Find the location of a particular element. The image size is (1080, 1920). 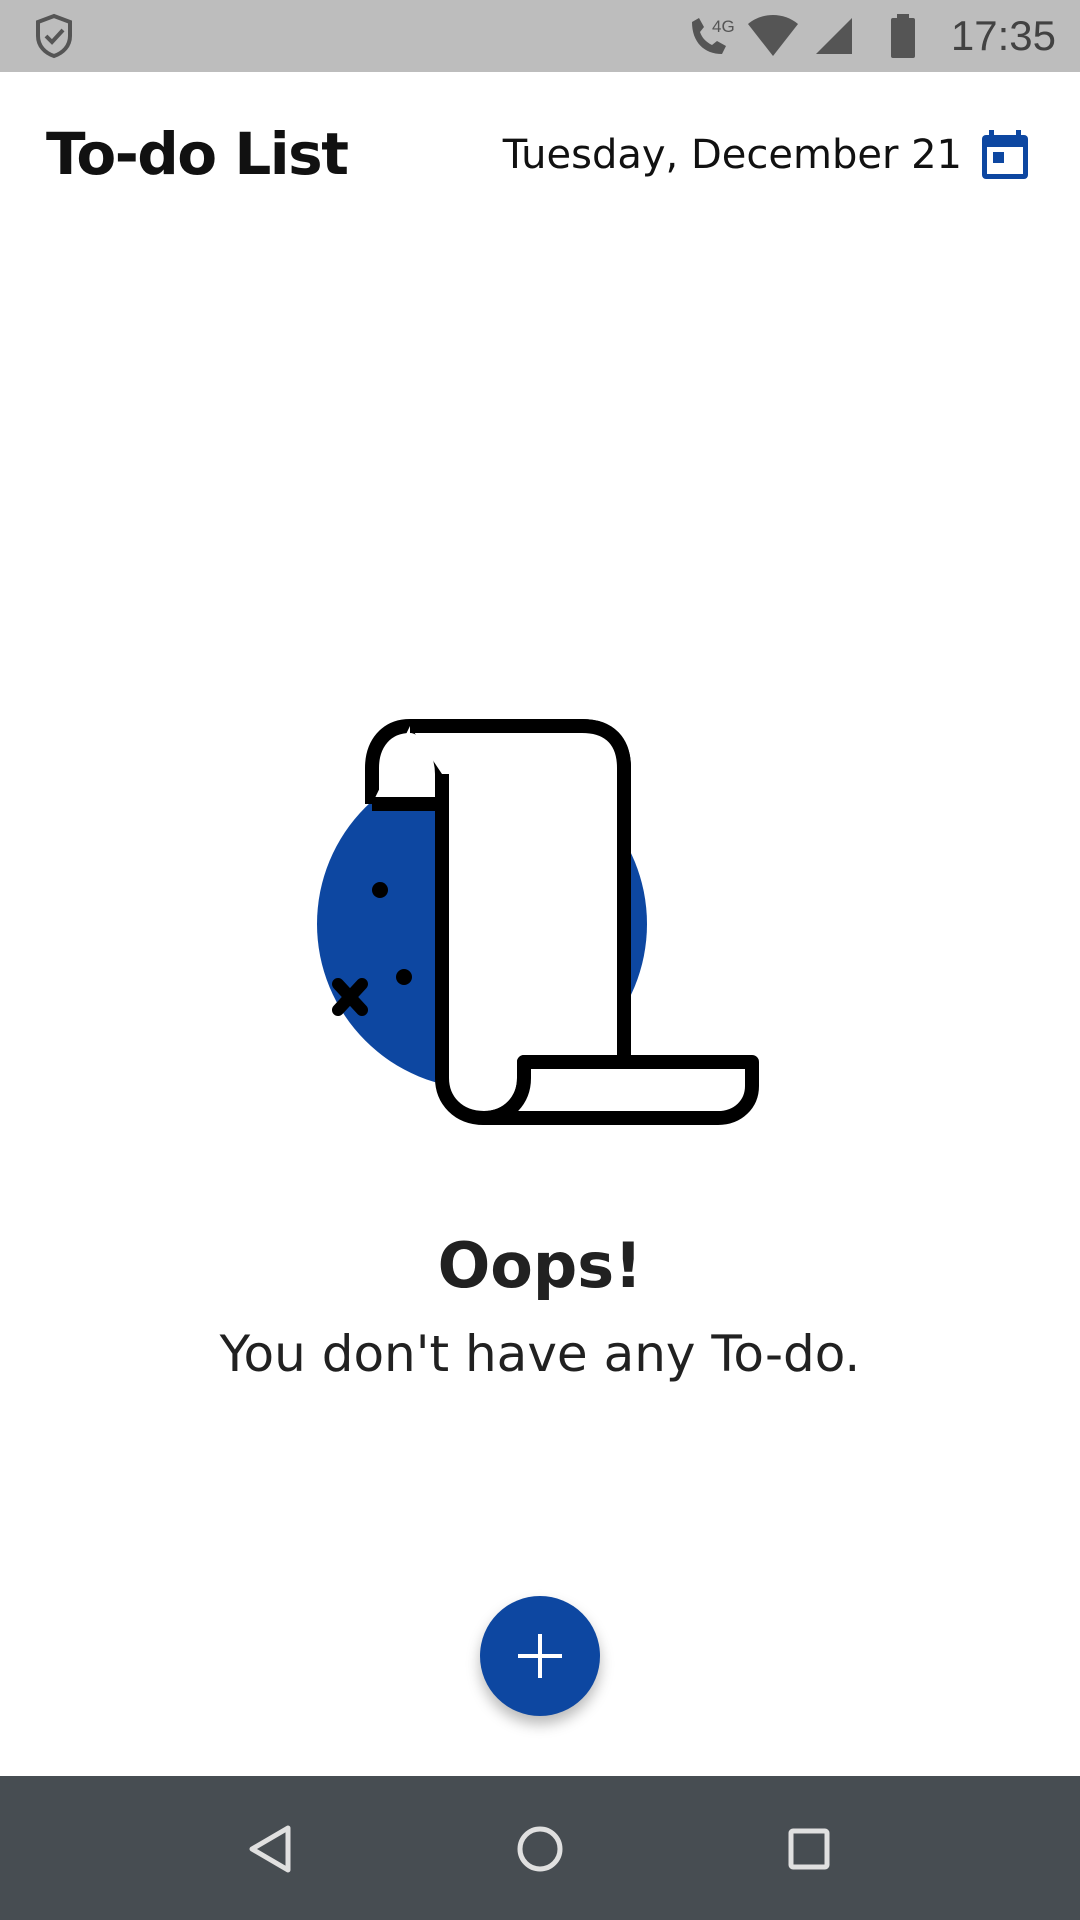

calendar-button is located at coordinates (1005, 155).